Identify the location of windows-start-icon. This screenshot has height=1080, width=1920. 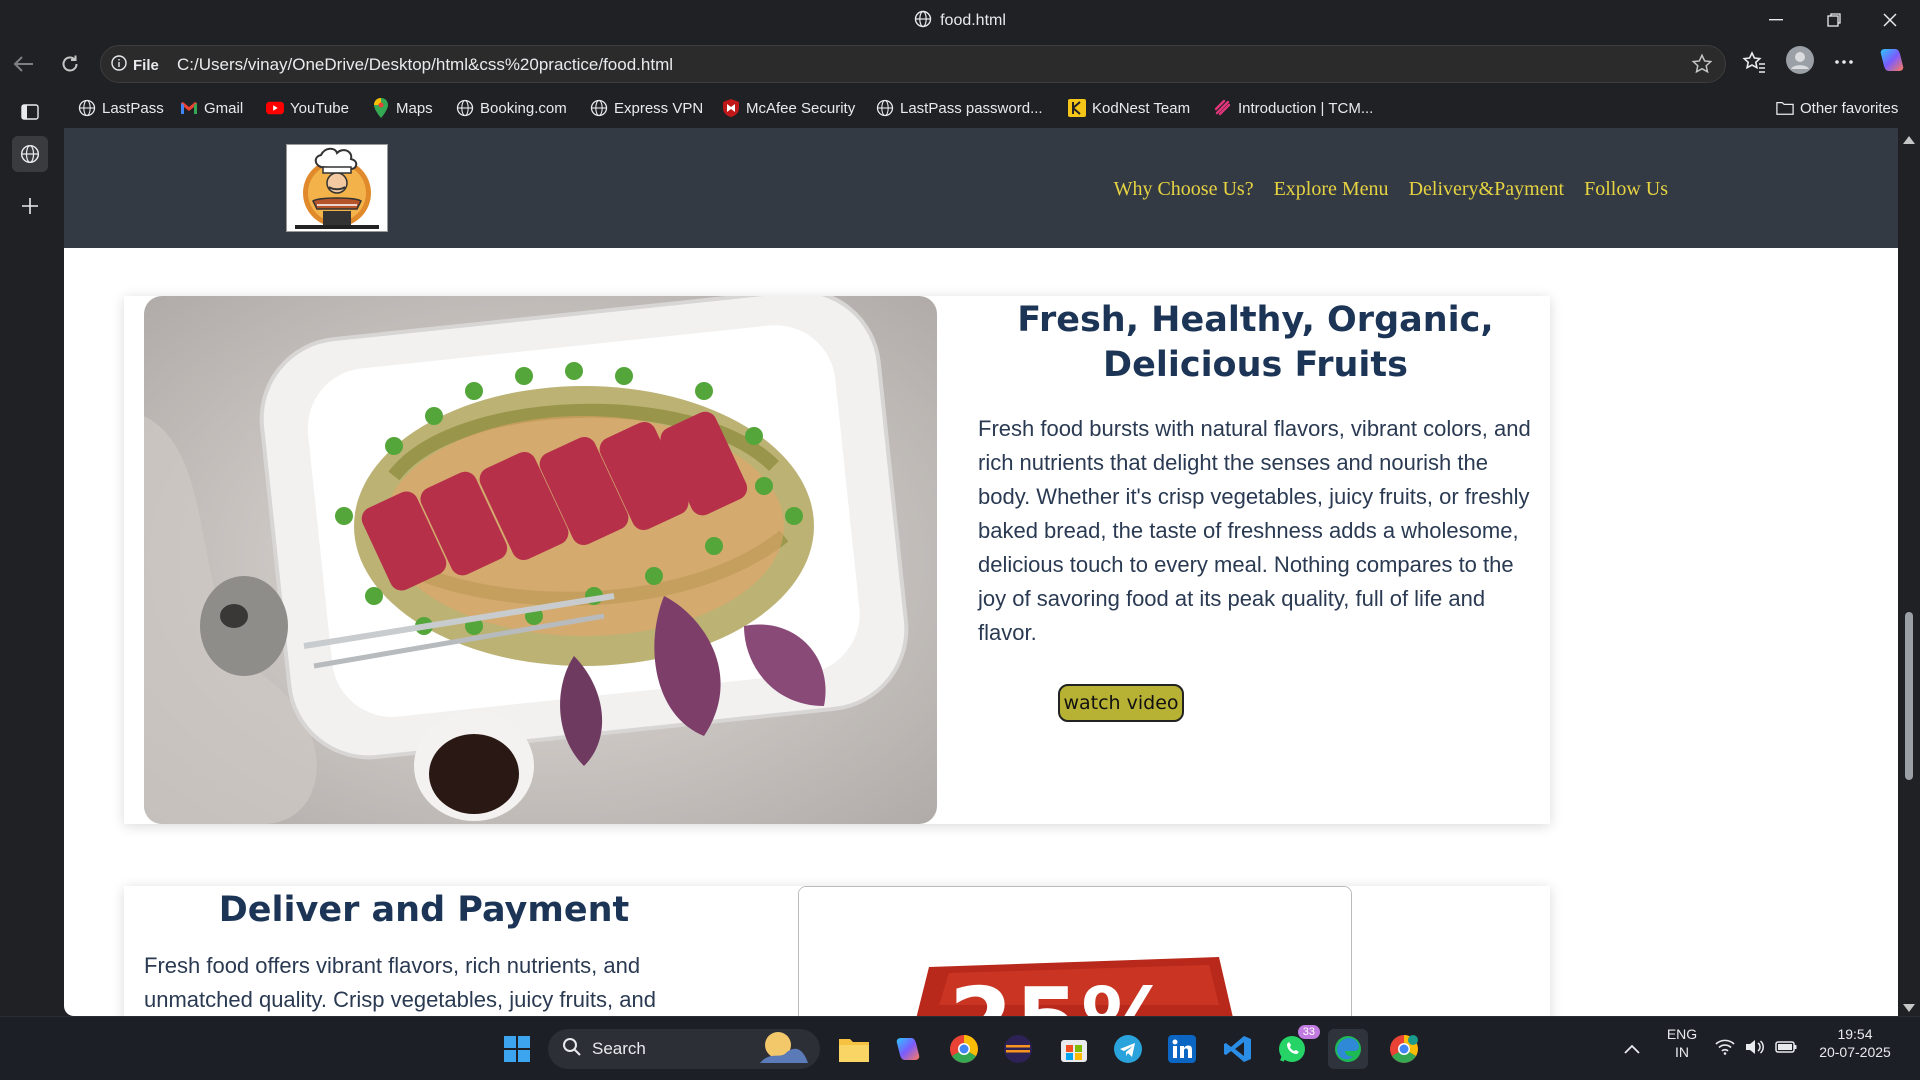
(517, 1049).